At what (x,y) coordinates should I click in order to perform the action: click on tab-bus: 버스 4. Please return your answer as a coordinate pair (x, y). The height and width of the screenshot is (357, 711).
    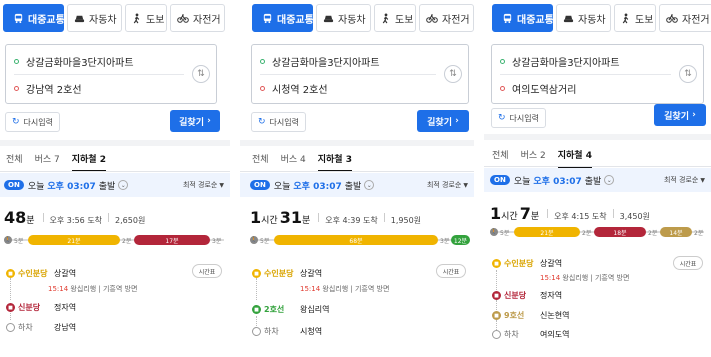
    Looking at the image, I should click on (293, 162).